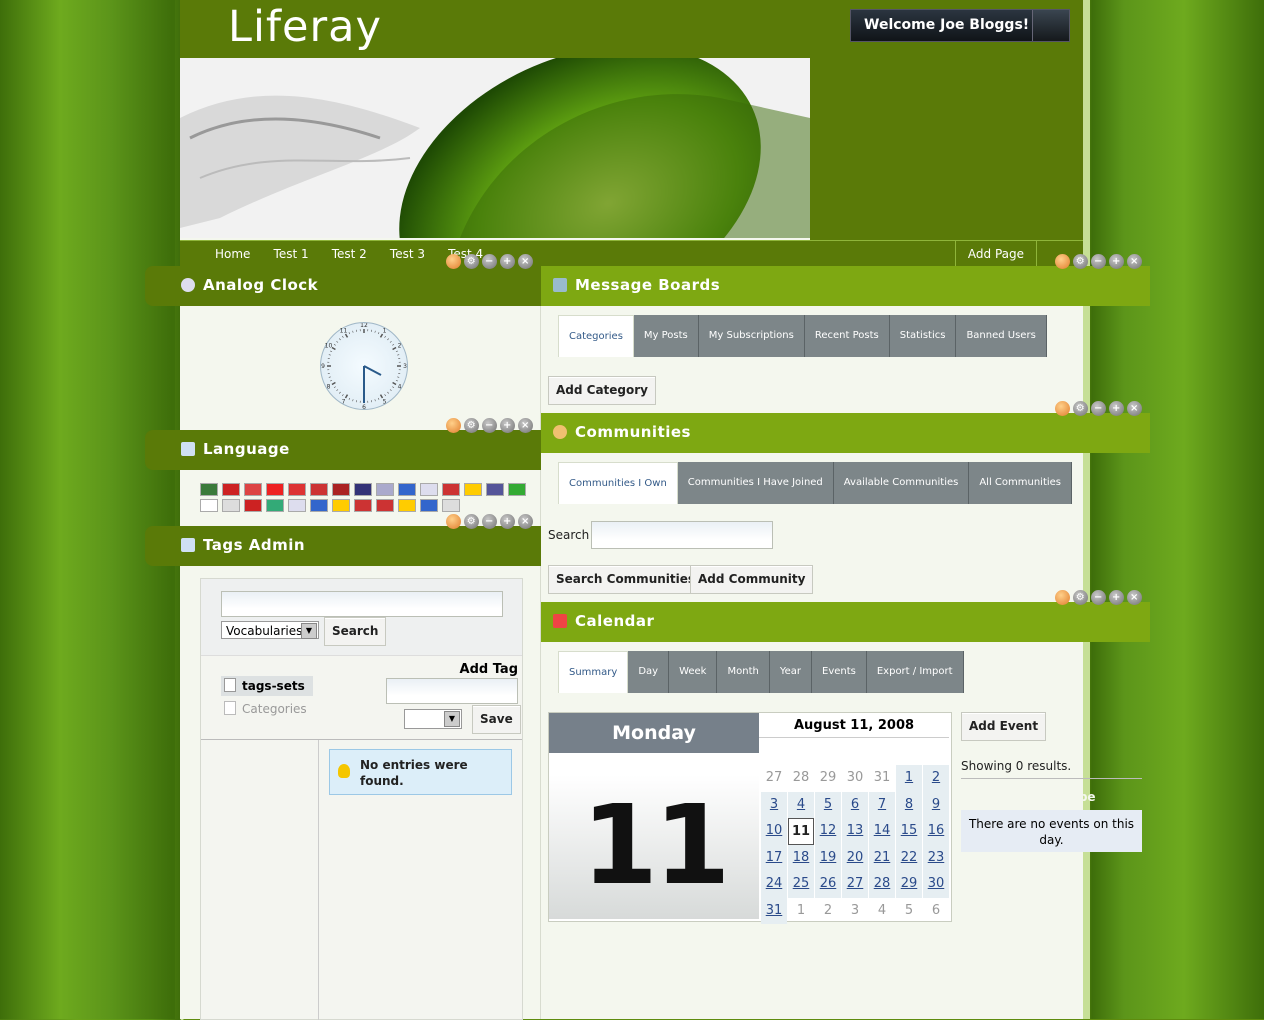 The width and height of the screenshot is (1264, 1020). I want to click on calendar-day-cell: 25, so click(801, 884).